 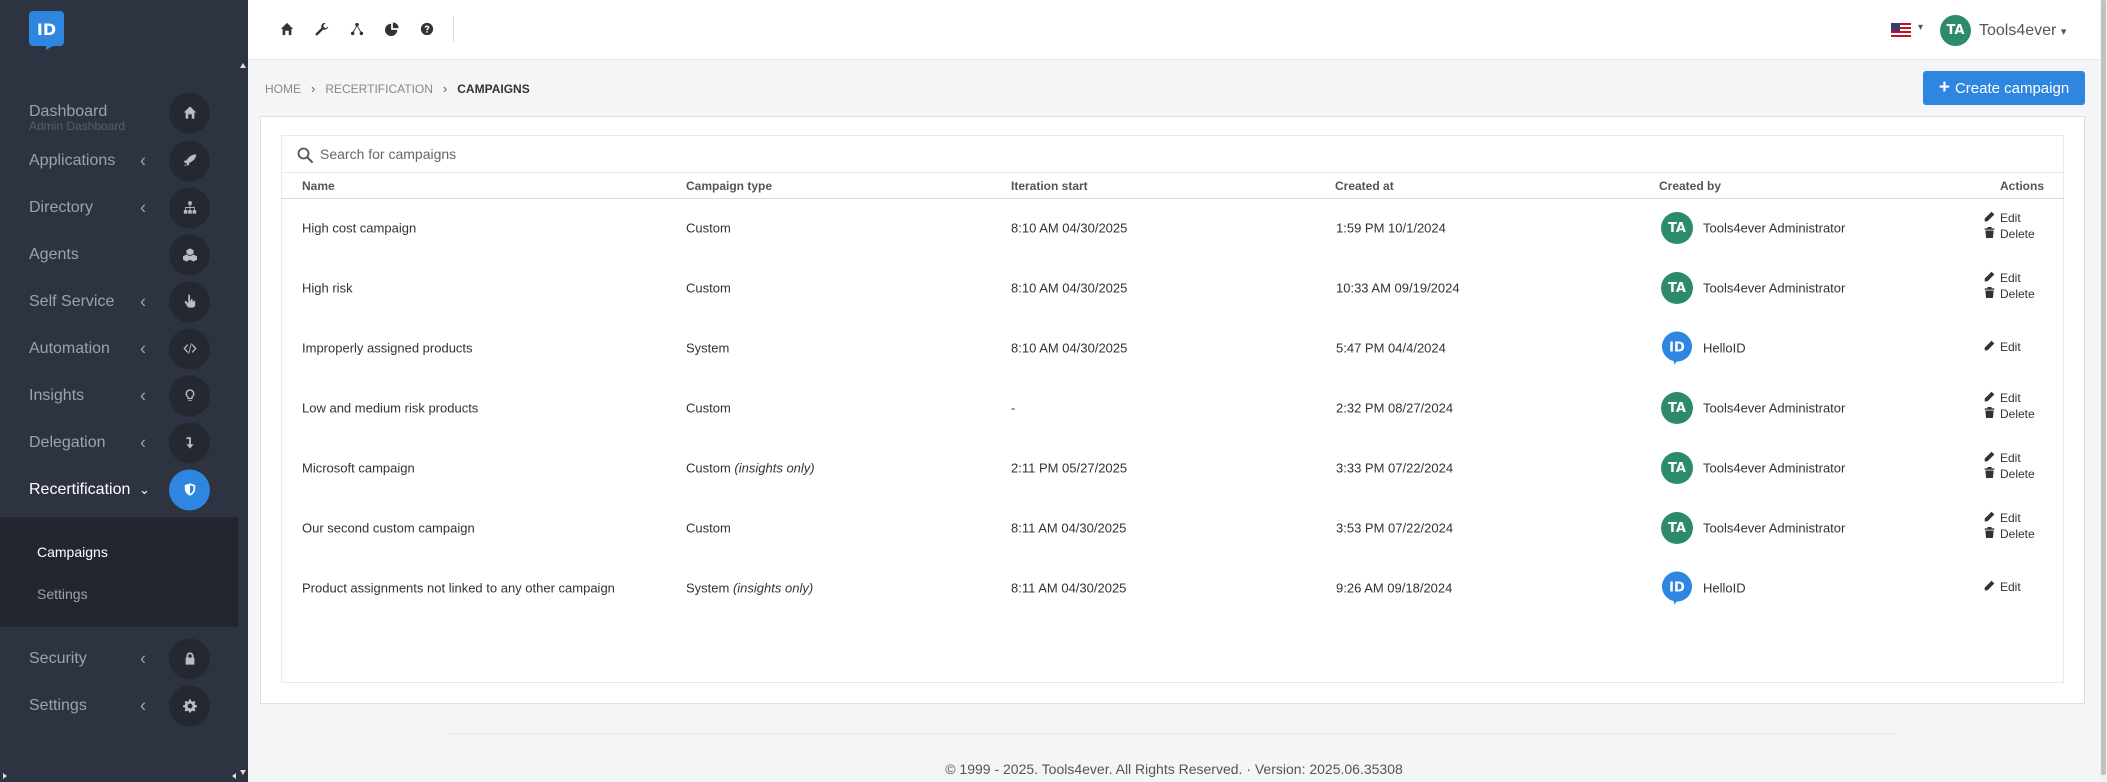 What do you see at coordinates (357, 29) in the screenshot?
I see `share-icon` at bounding box center [357, 29].